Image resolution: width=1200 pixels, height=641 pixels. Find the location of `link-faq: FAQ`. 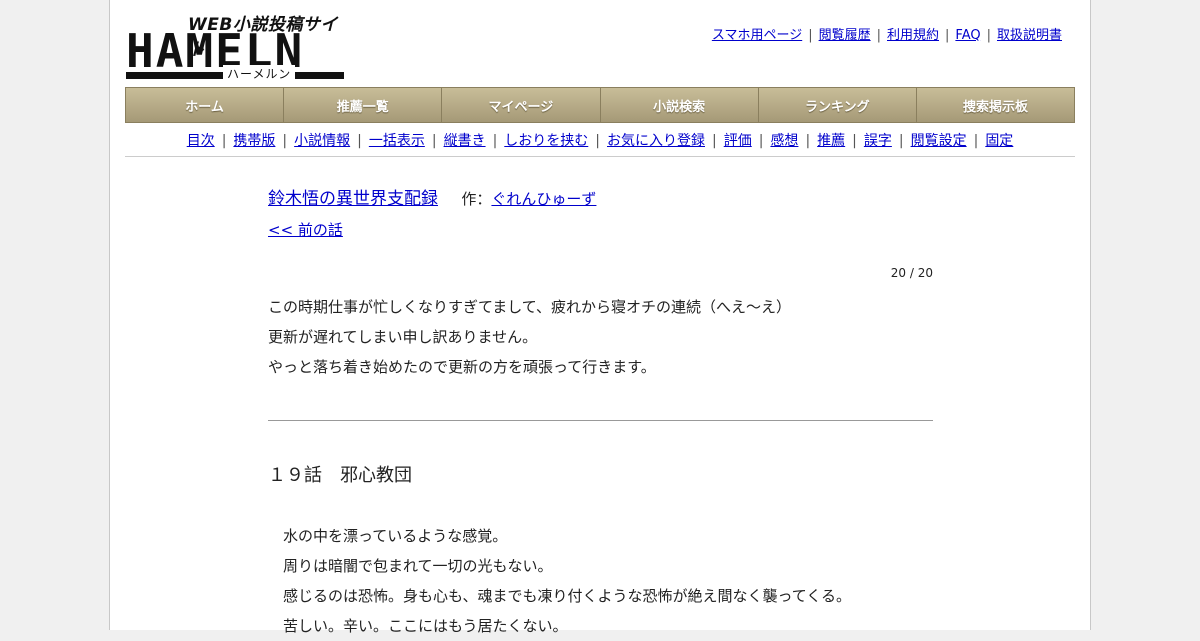

link-faq: FAQ is located at coordinates (967, 35).